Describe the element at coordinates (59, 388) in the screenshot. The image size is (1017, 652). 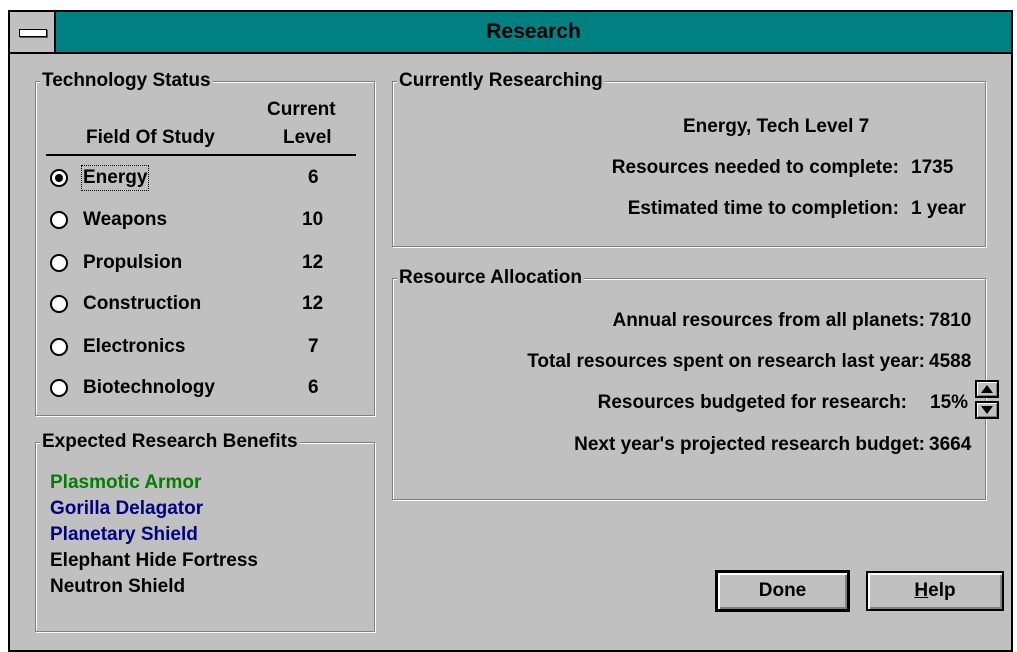
I see `radio-biotechnology` at that location.